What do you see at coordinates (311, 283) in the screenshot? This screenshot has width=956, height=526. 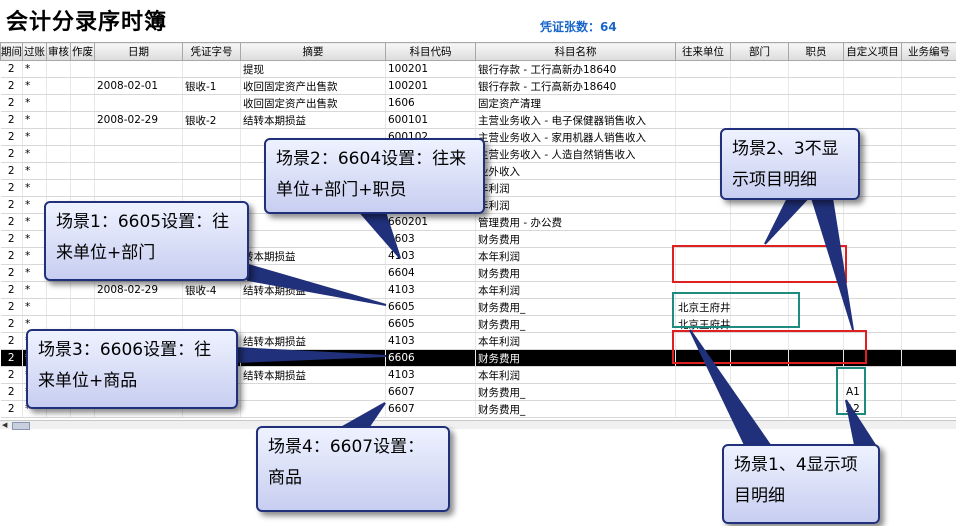 I see `pointer-scene1` at bounding box center [311, 283].